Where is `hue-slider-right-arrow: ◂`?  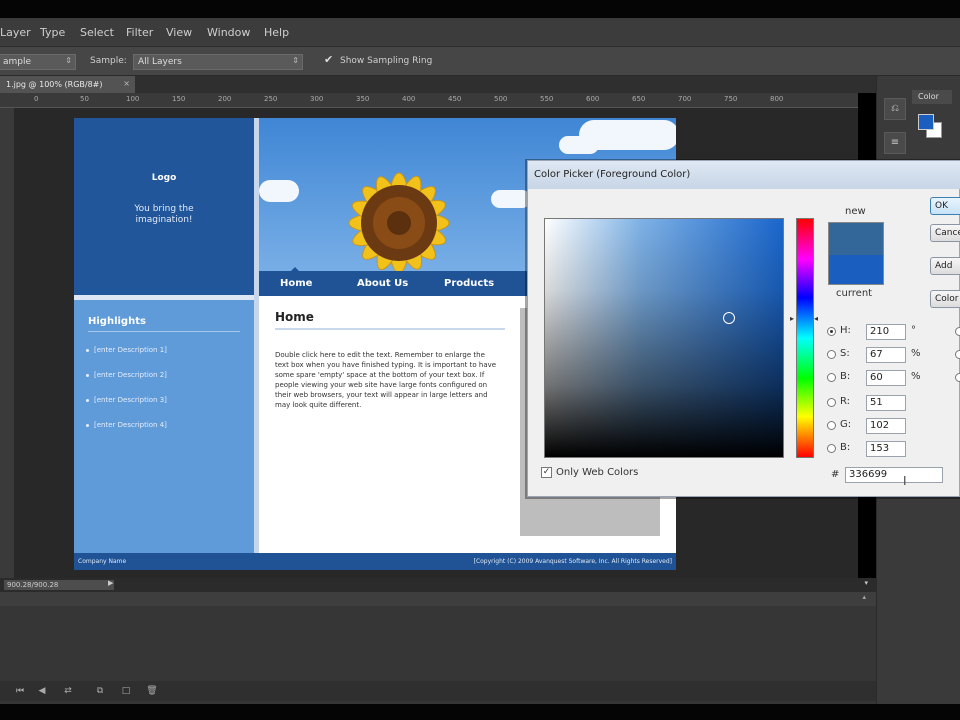 hue-slider-right-arrow: ◂ is located at coordinates (816, 318).